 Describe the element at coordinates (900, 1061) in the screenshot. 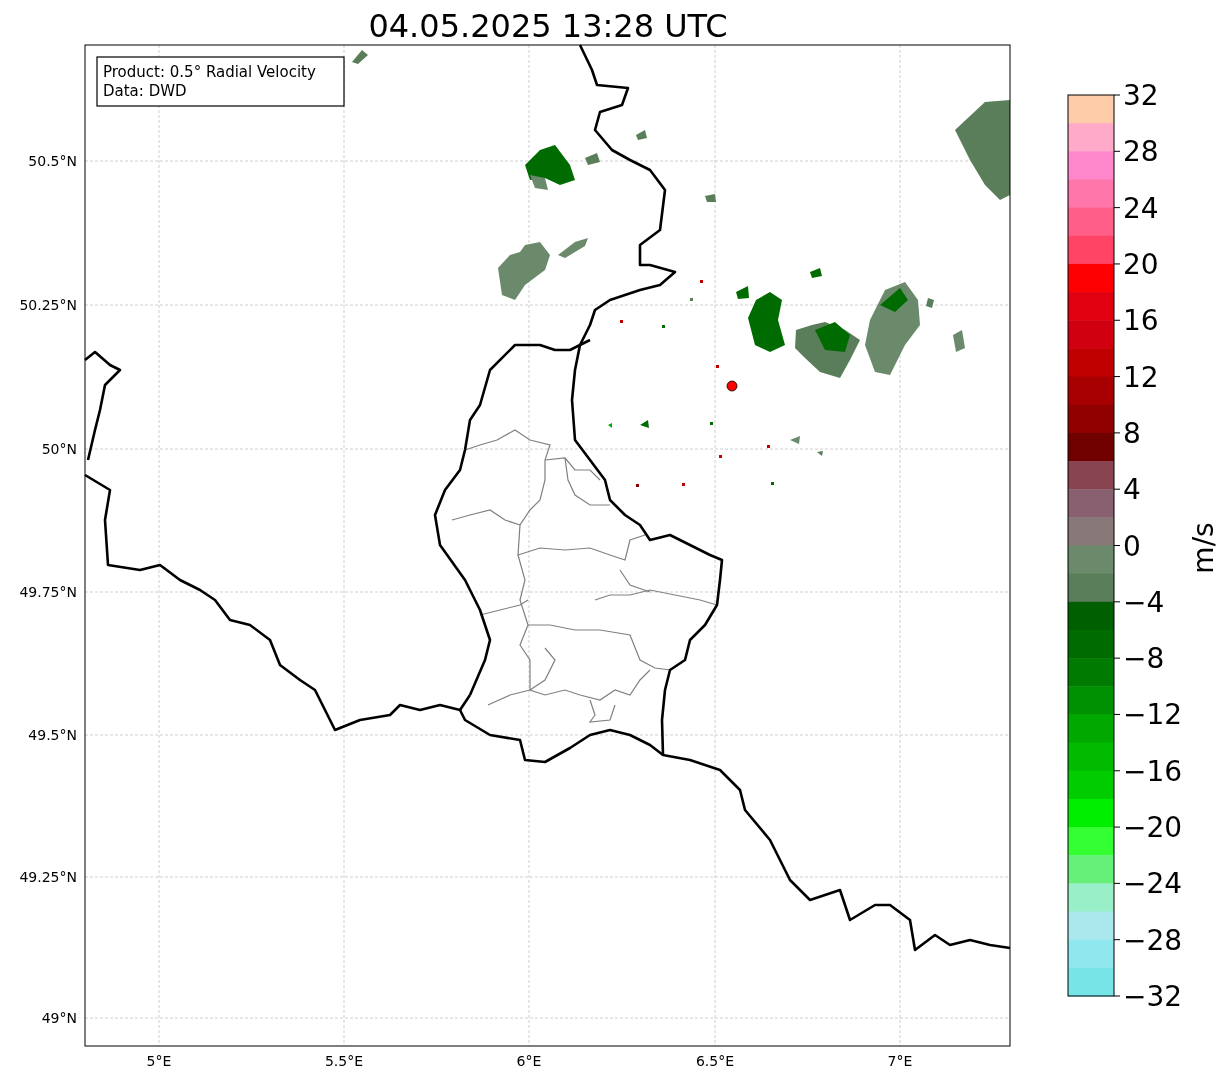

I see `longitude-label: 7°E` at that location.